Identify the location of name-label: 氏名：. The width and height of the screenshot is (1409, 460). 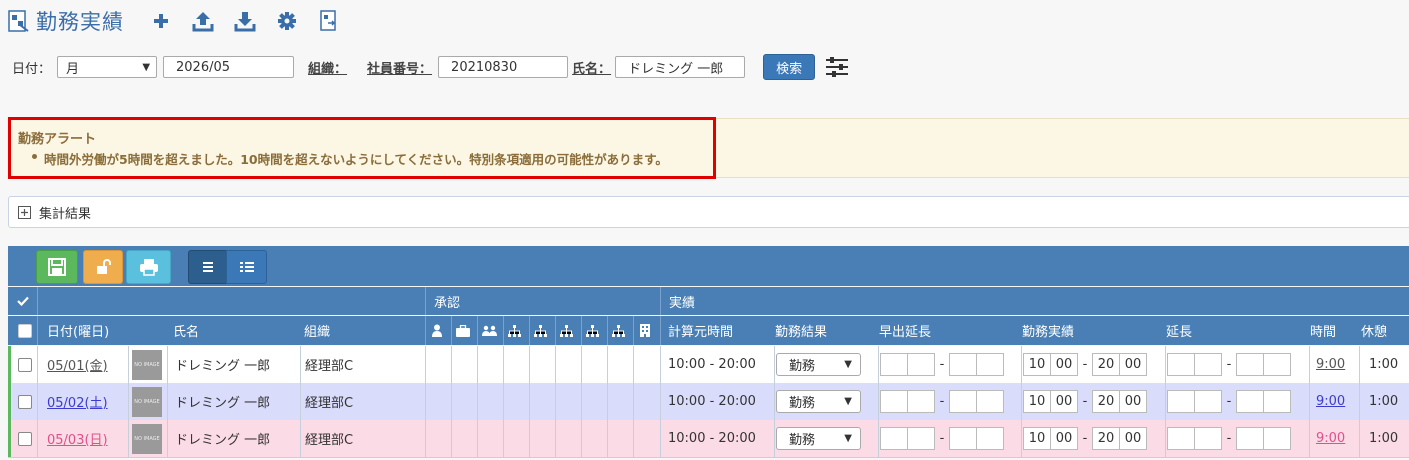
(591, 67).